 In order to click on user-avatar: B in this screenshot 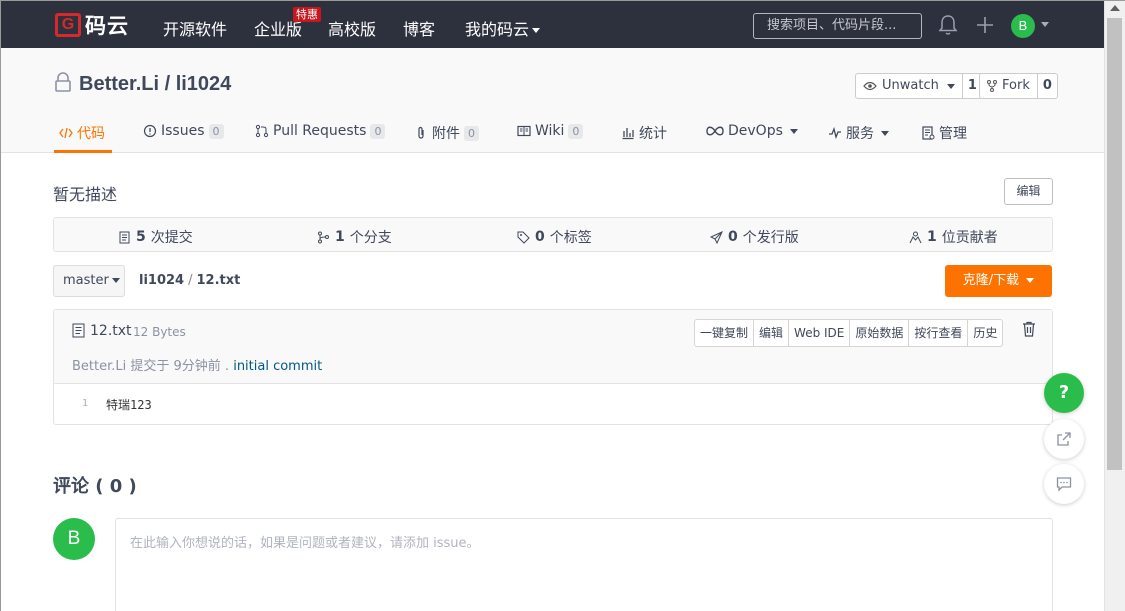, I will do `click(1023, 26)`.